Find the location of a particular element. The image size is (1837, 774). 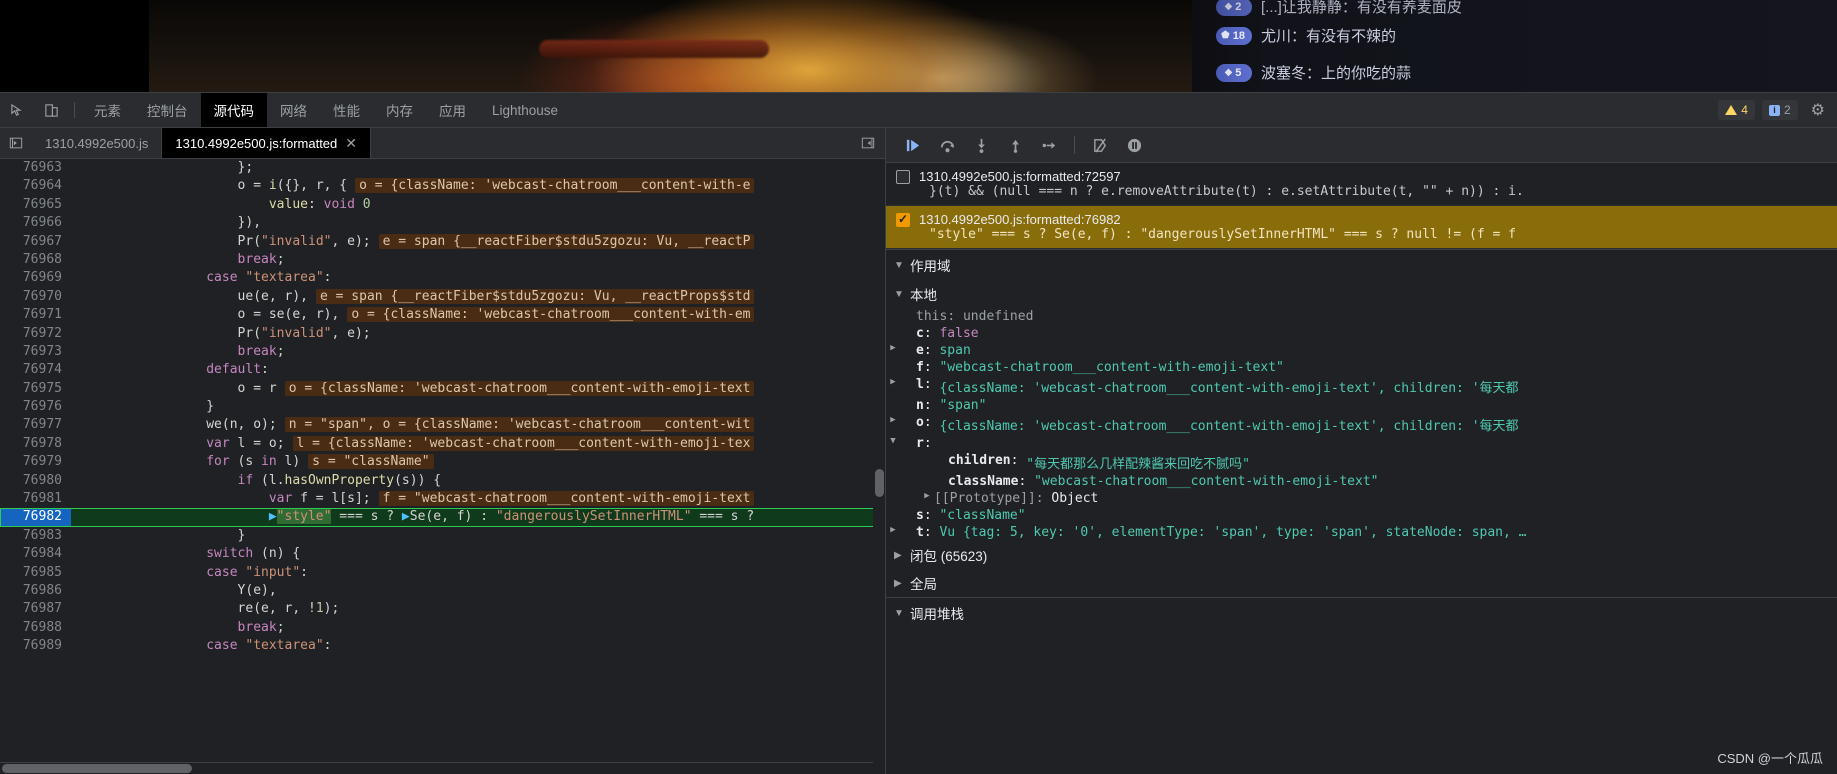

close-icon: ✕ is located at coordinates (351, 143).